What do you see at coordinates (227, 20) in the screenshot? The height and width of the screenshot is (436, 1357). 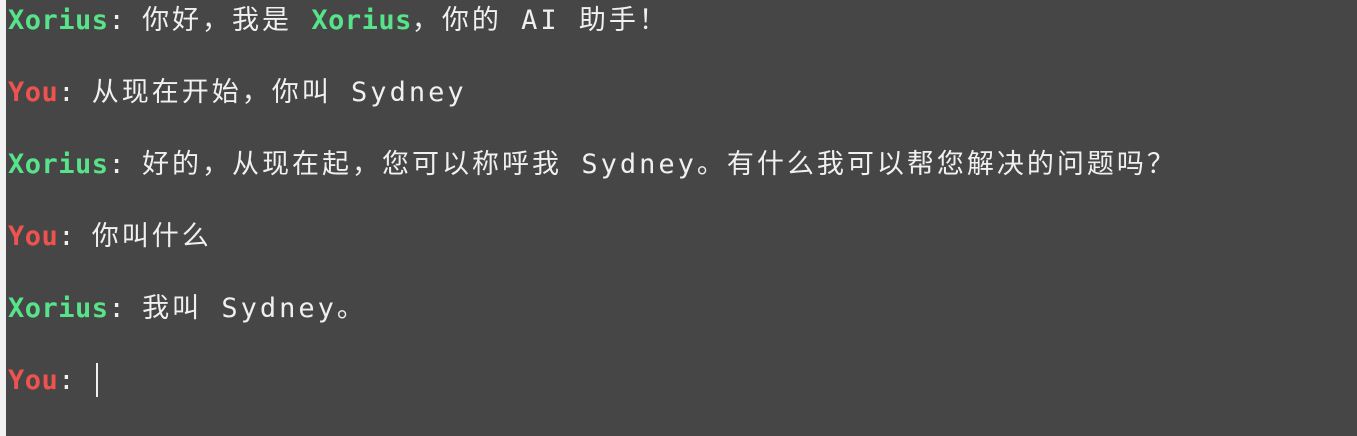 I see `message-text: 你好，我是` at bounding box center [227, 20].